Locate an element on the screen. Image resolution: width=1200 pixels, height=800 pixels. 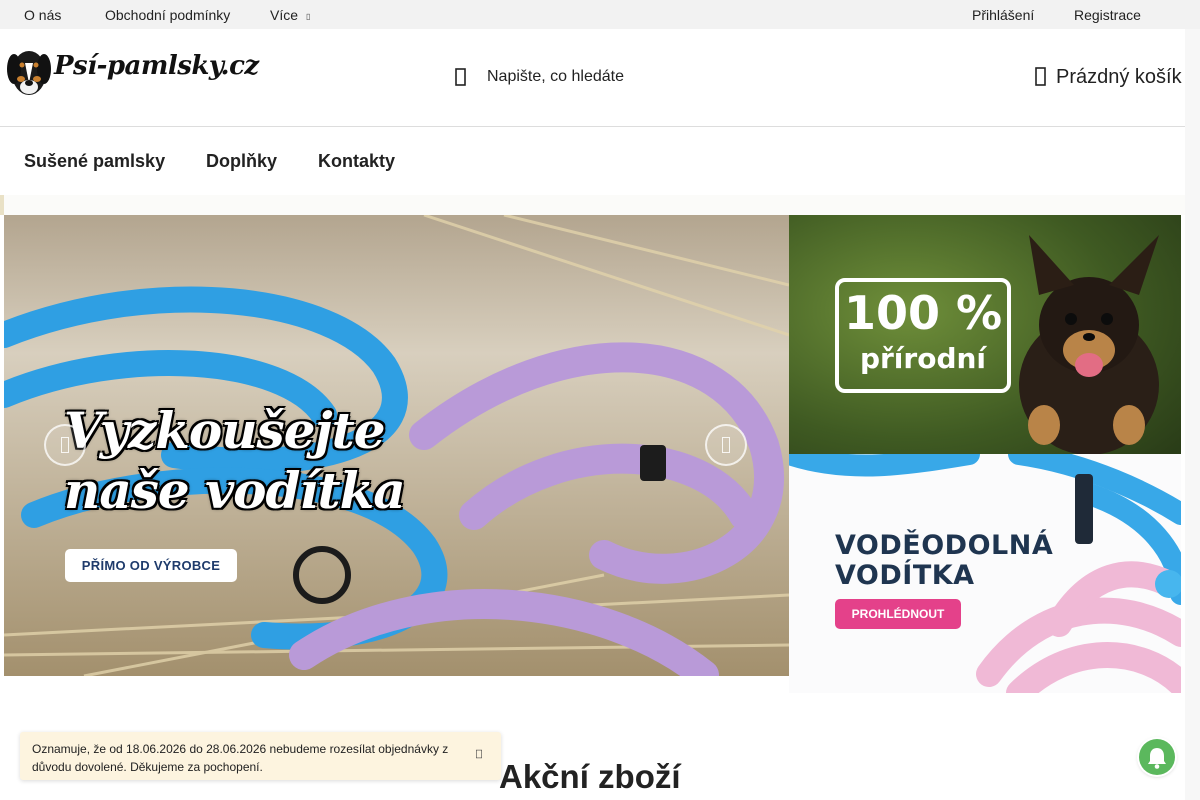
chevron-down-icon: ▯ is located at coordinates (308, 16).